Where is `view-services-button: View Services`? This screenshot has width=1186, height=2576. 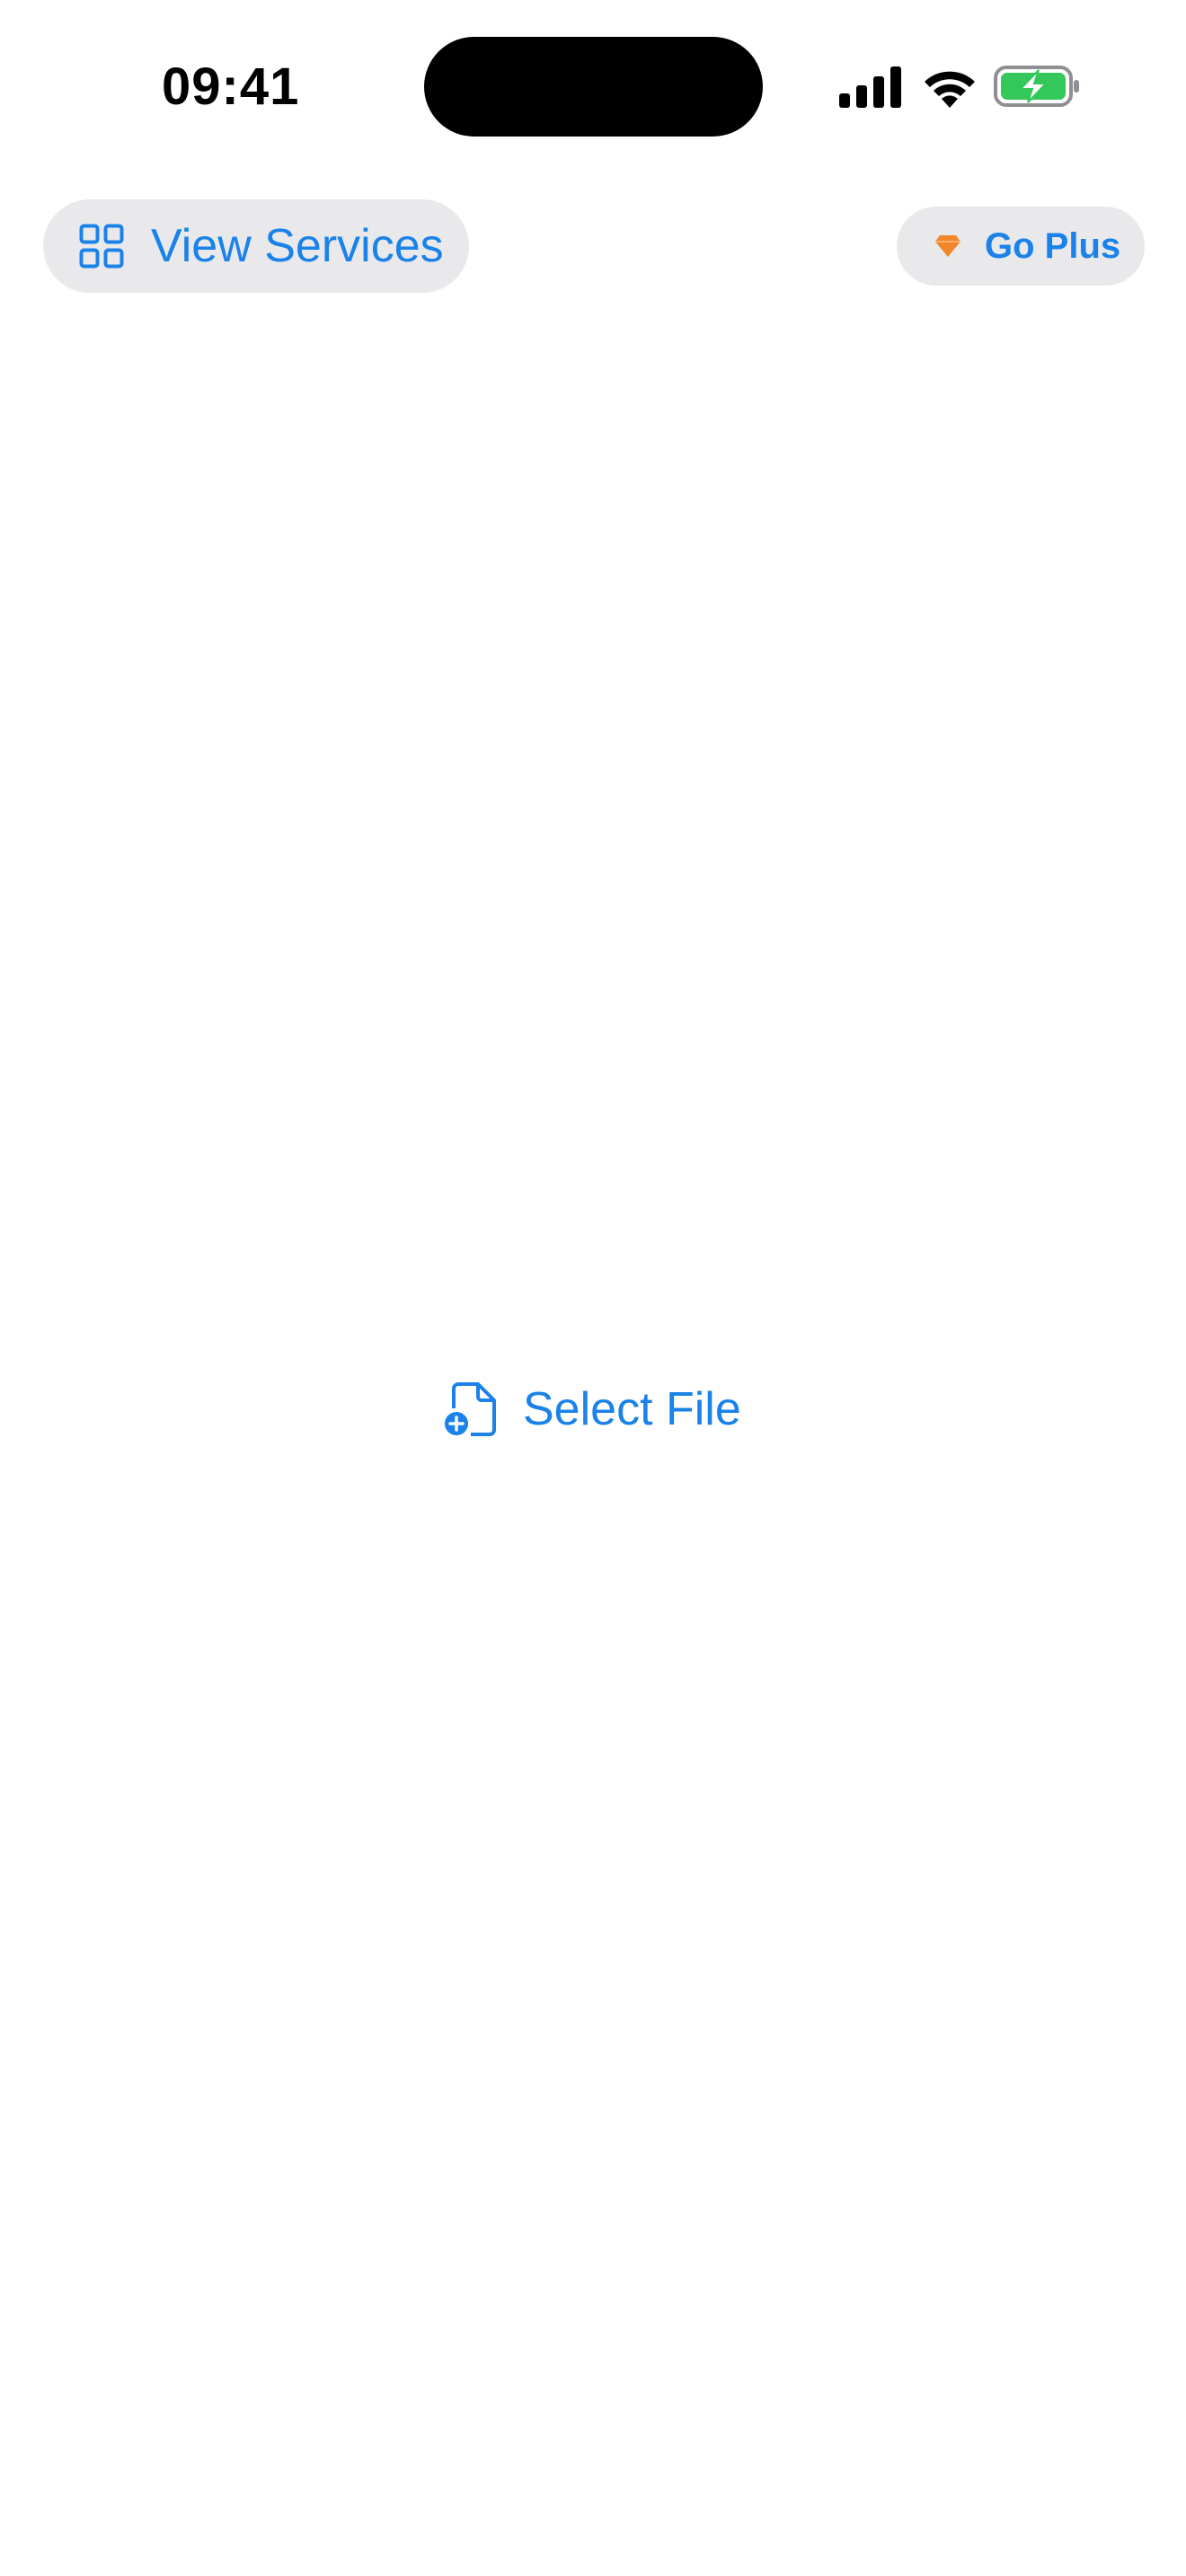
view-services-button: View Services is located at coordinates (256, 246).